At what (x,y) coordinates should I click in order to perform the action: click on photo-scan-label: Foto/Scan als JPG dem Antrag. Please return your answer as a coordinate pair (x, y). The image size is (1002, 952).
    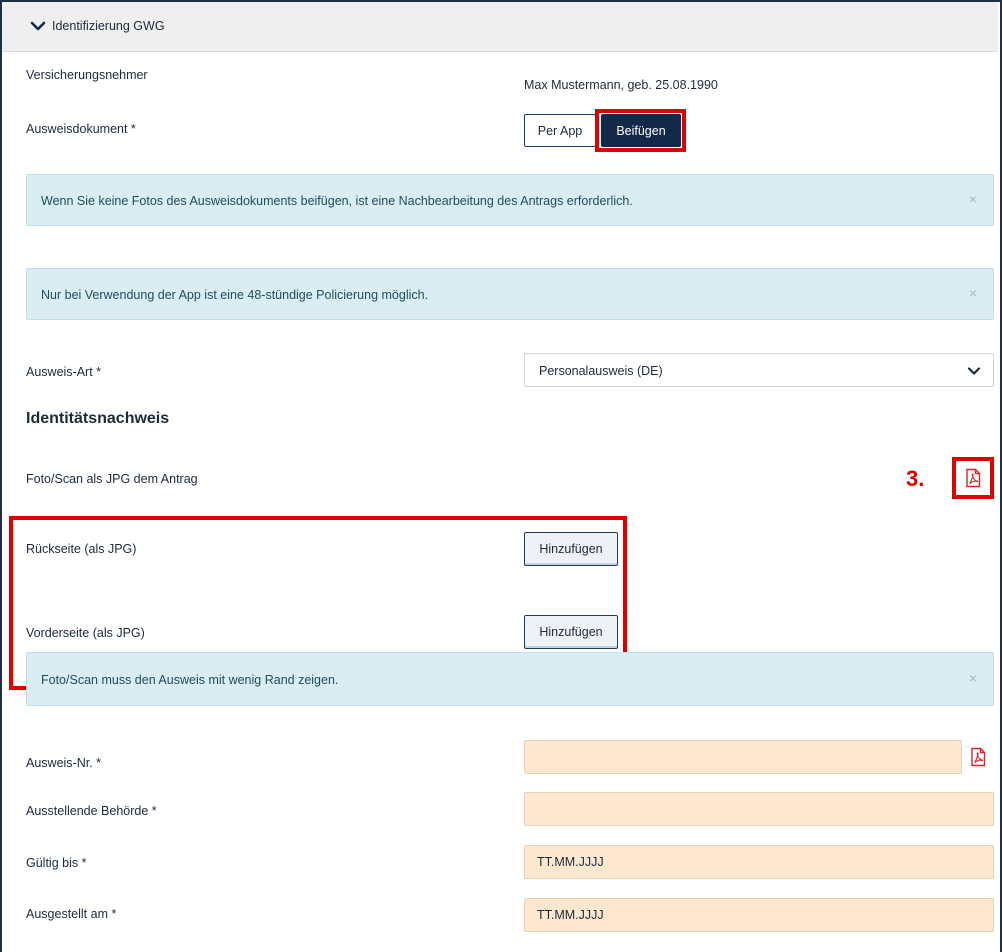
    Looking at the image, I should click on (112, 479).